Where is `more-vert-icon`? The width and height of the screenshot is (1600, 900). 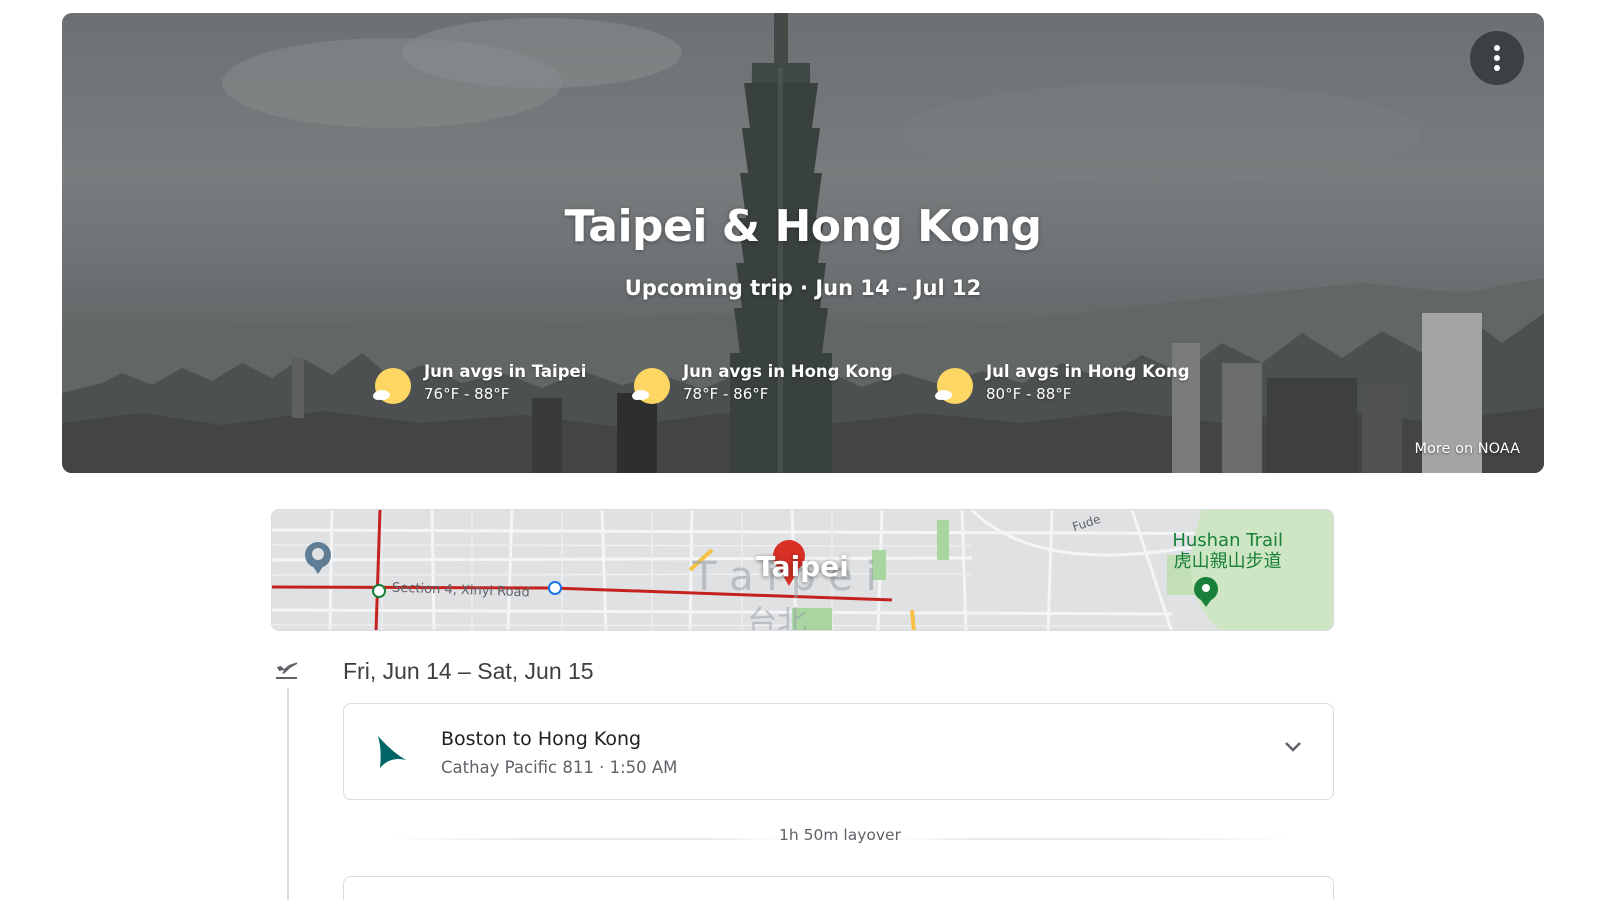
more-vert-icon is located at coordinates (1497, 58).